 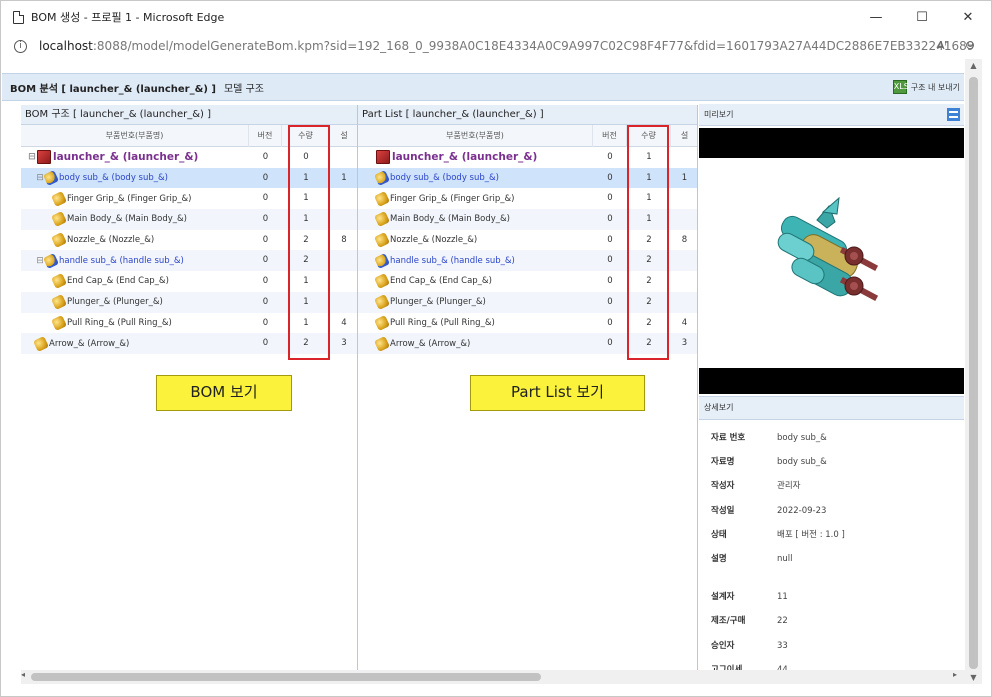 I want to click on maximize-button: ☐, so click(x=922, y=17).